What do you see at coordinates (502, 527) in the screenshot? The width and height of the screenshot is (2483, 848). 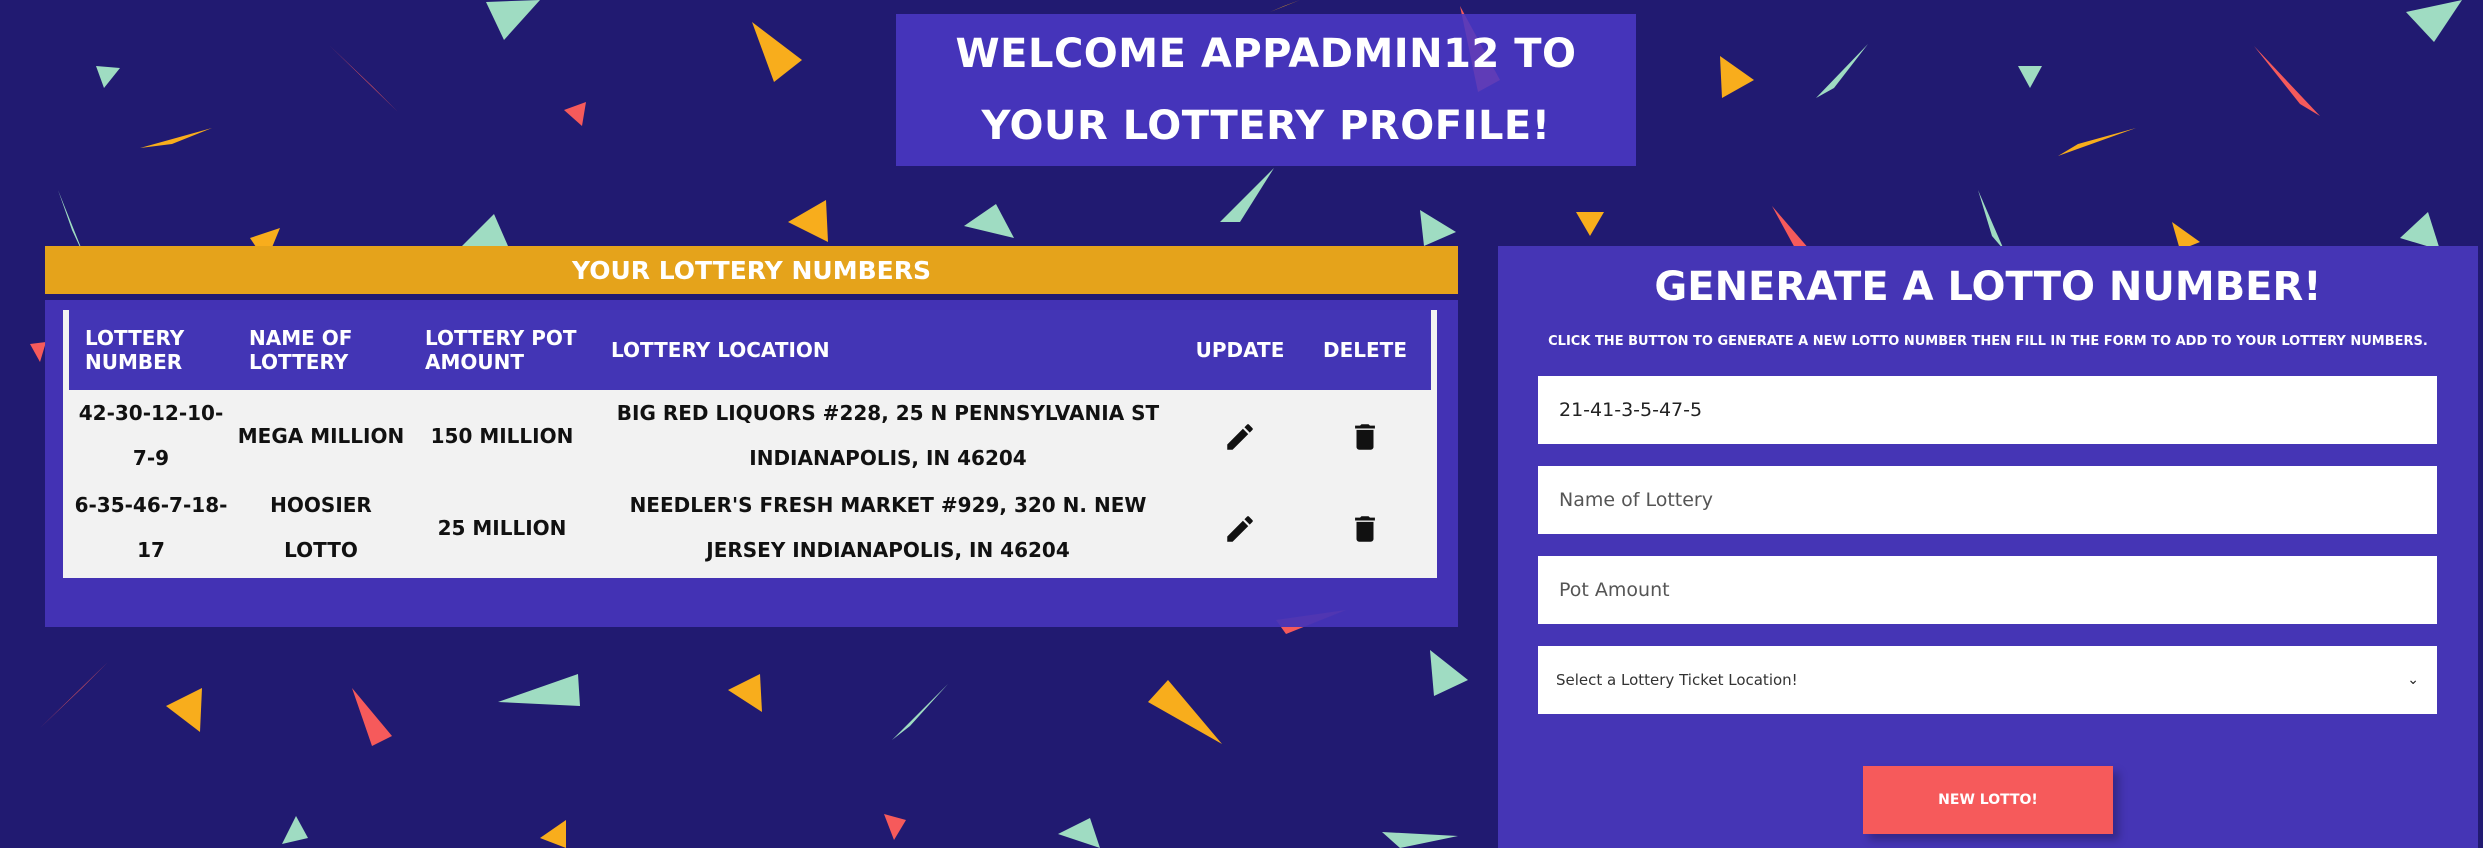 I see `cell-pot-amount: 25 MILLION` at bounding box center [502, 527].